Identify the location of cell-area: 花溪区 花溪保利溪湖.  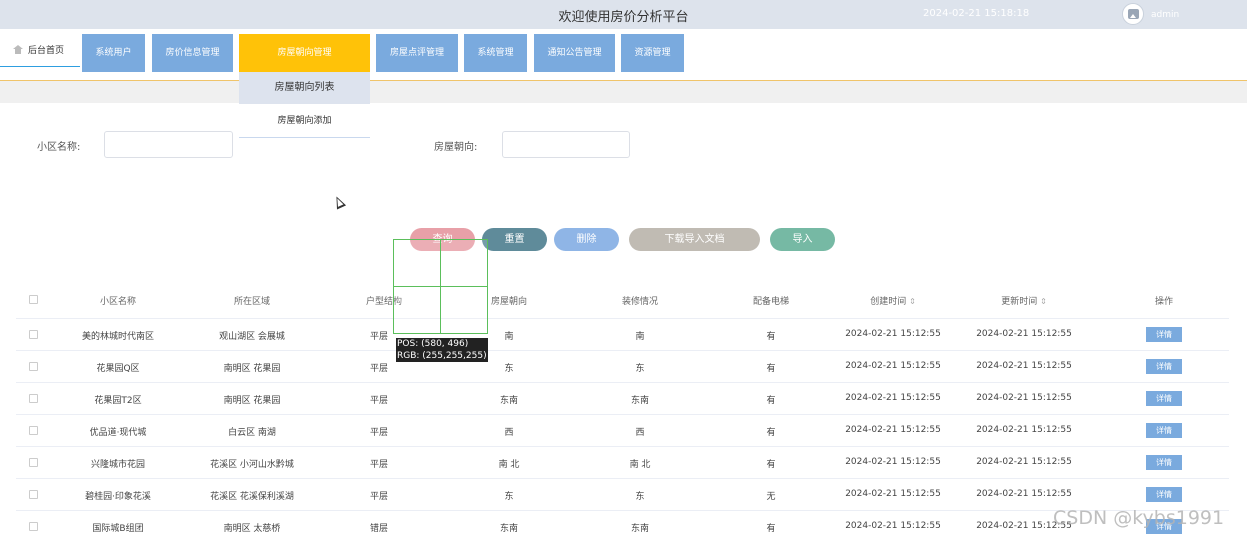
(252, 497).